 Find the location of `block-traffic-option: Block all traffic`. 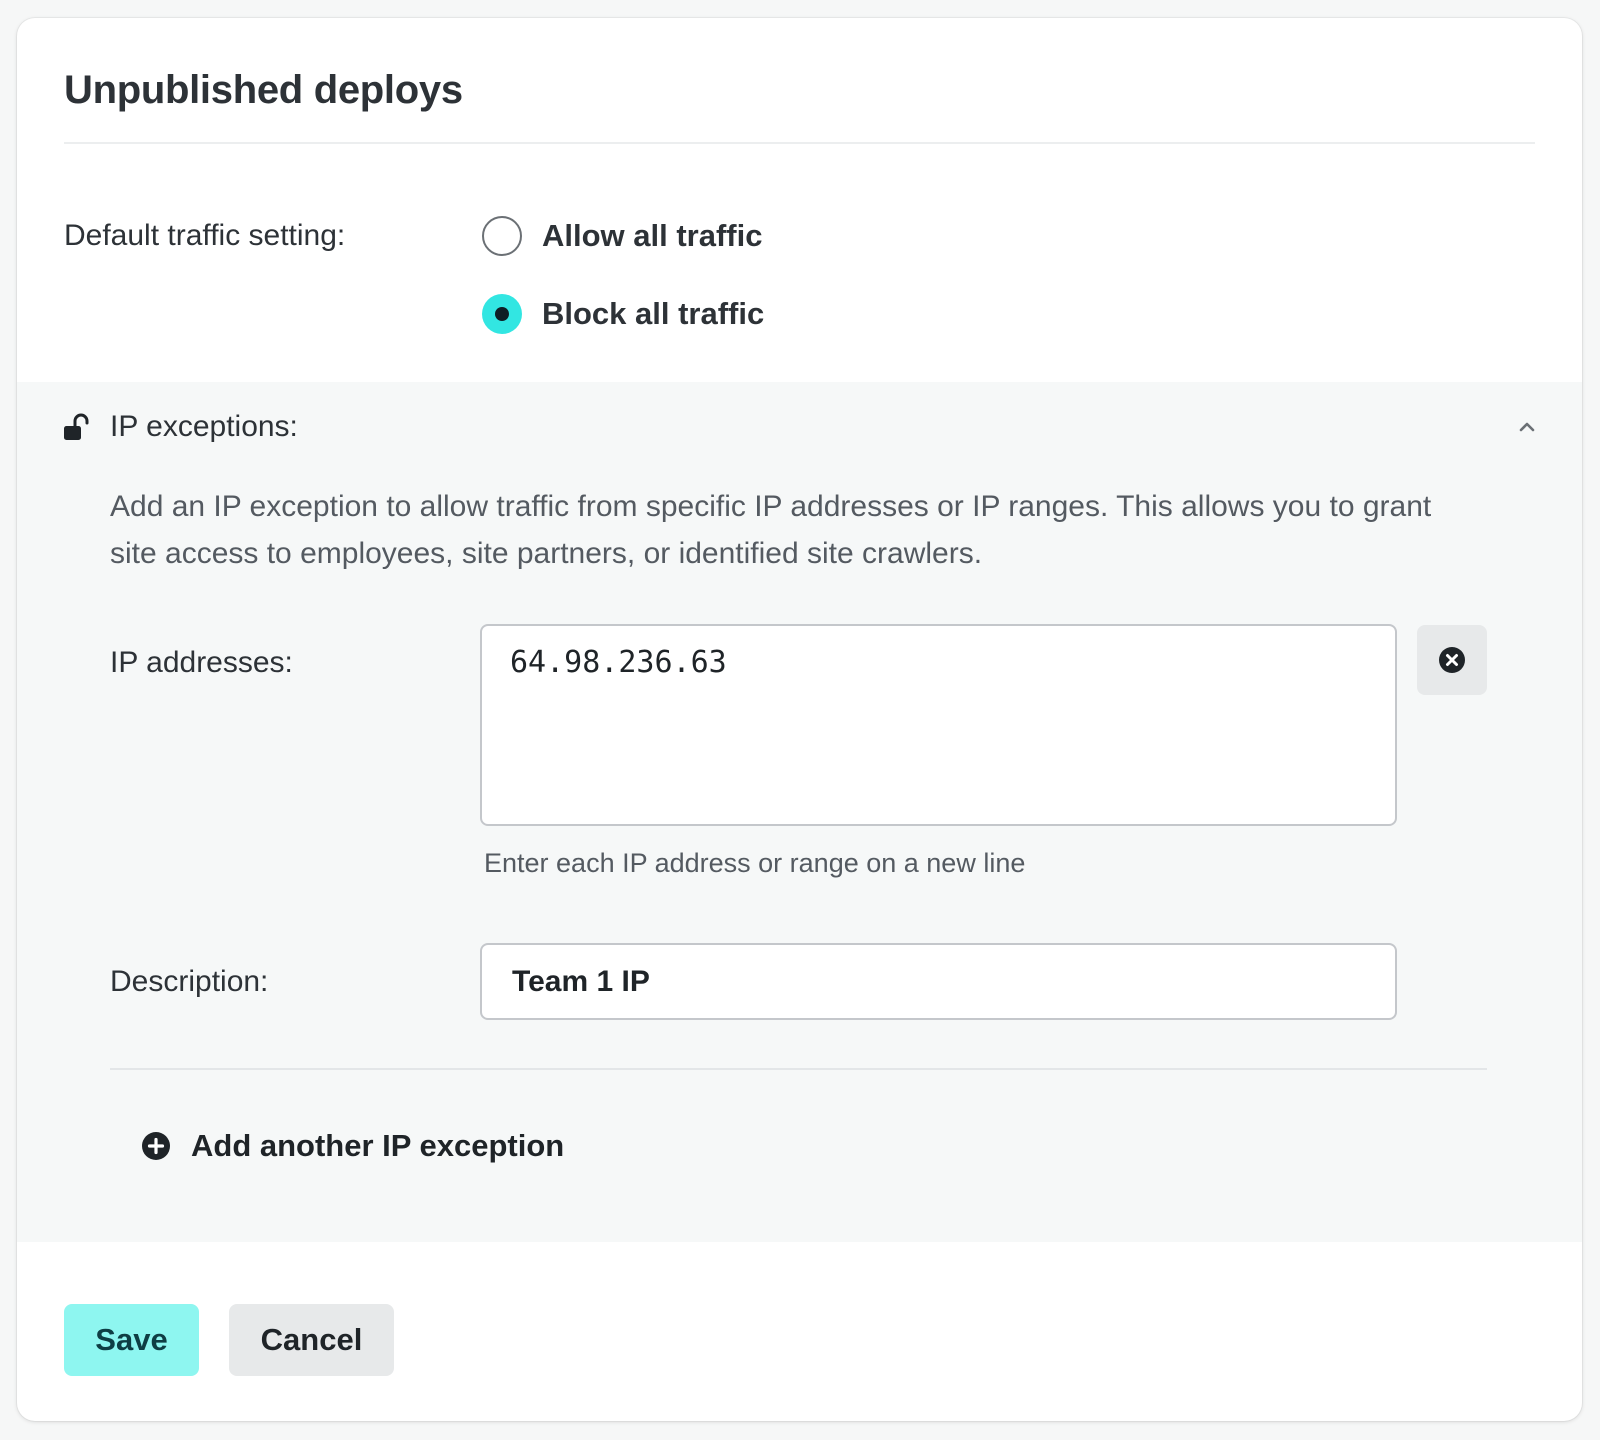

block-traffic-option: Block all traffic is located at coordinates (623, 314).